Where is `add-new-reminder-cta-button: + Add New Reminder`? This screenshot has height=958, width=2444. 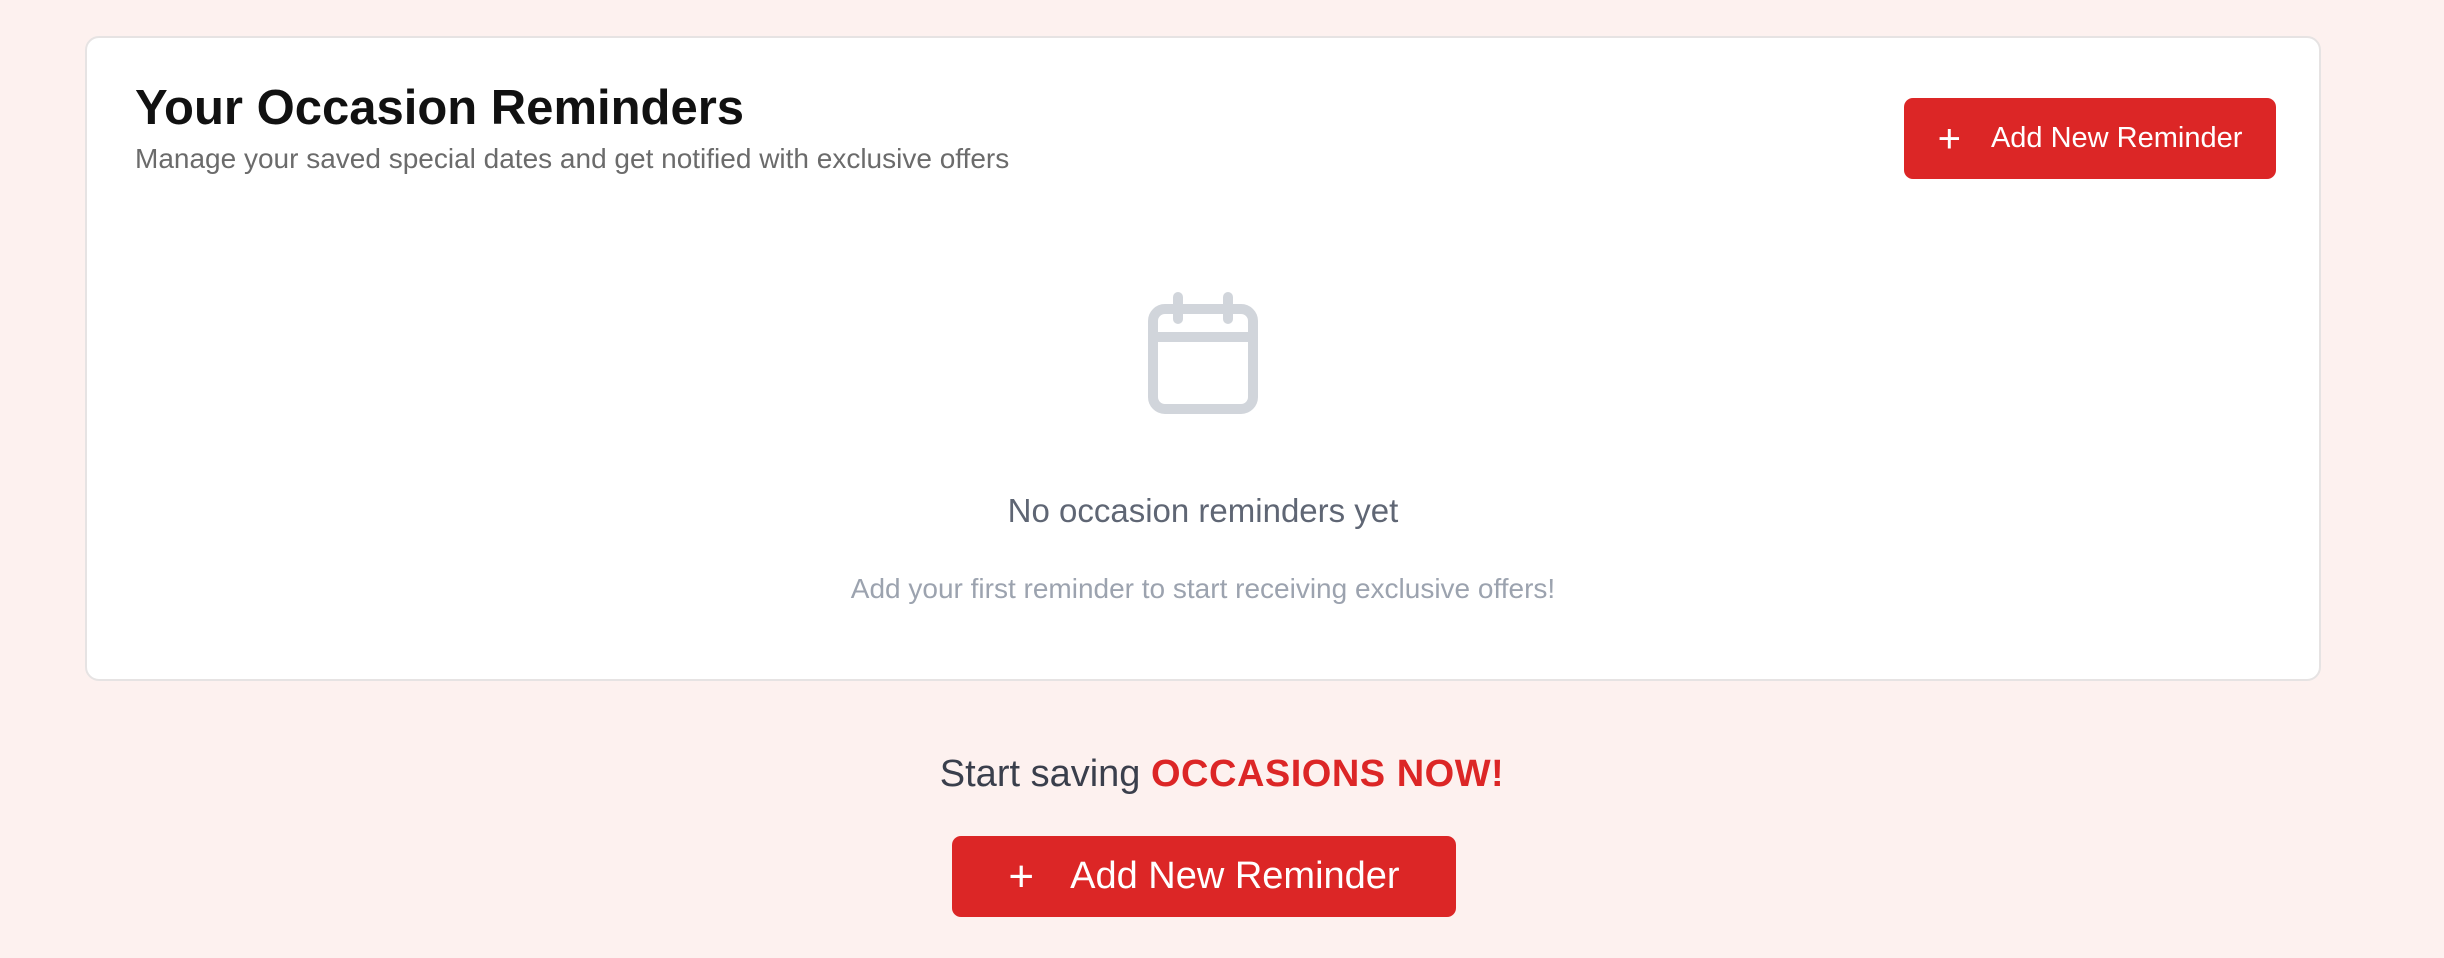 add-new-reminder-cta-button: + Add New Reminder is located at coordinates (1204, 876).